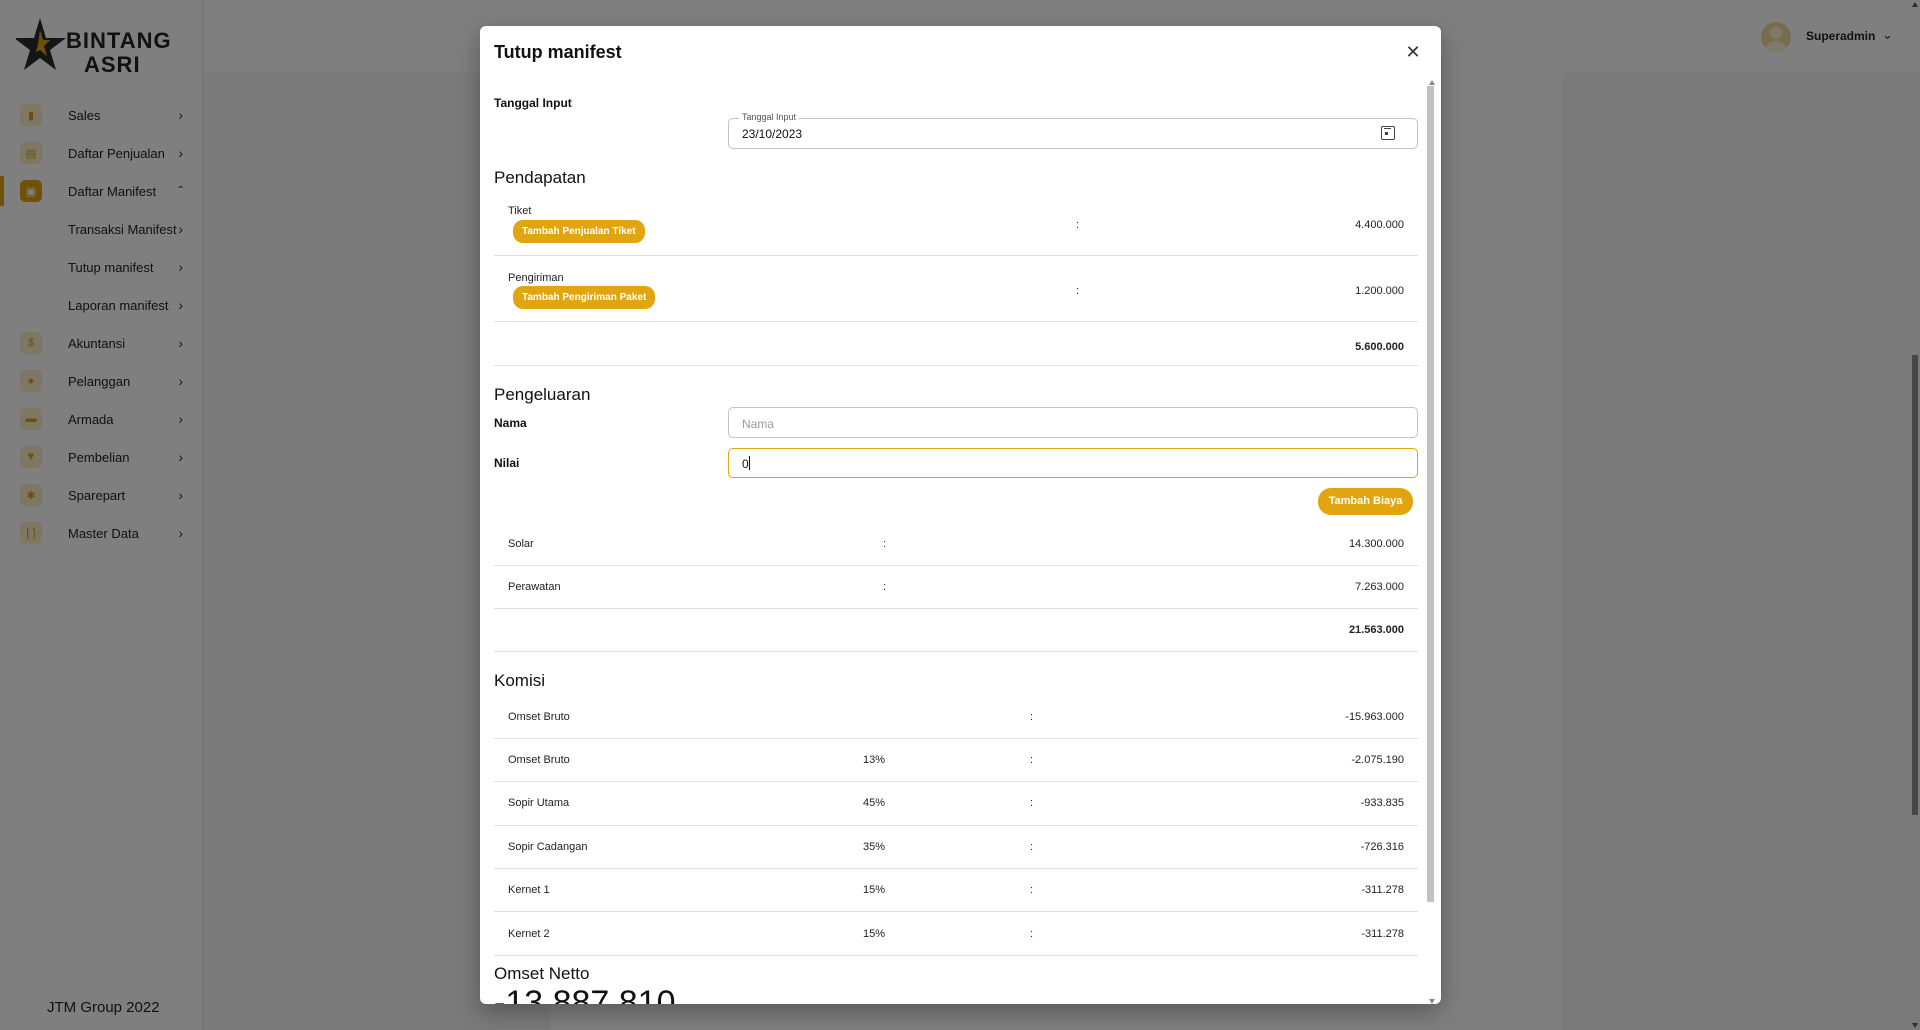  What do you see at coordinates (1073, 422) in the screenshot?
I see `nama-input: Nama` at bounding box center [1073, 422].